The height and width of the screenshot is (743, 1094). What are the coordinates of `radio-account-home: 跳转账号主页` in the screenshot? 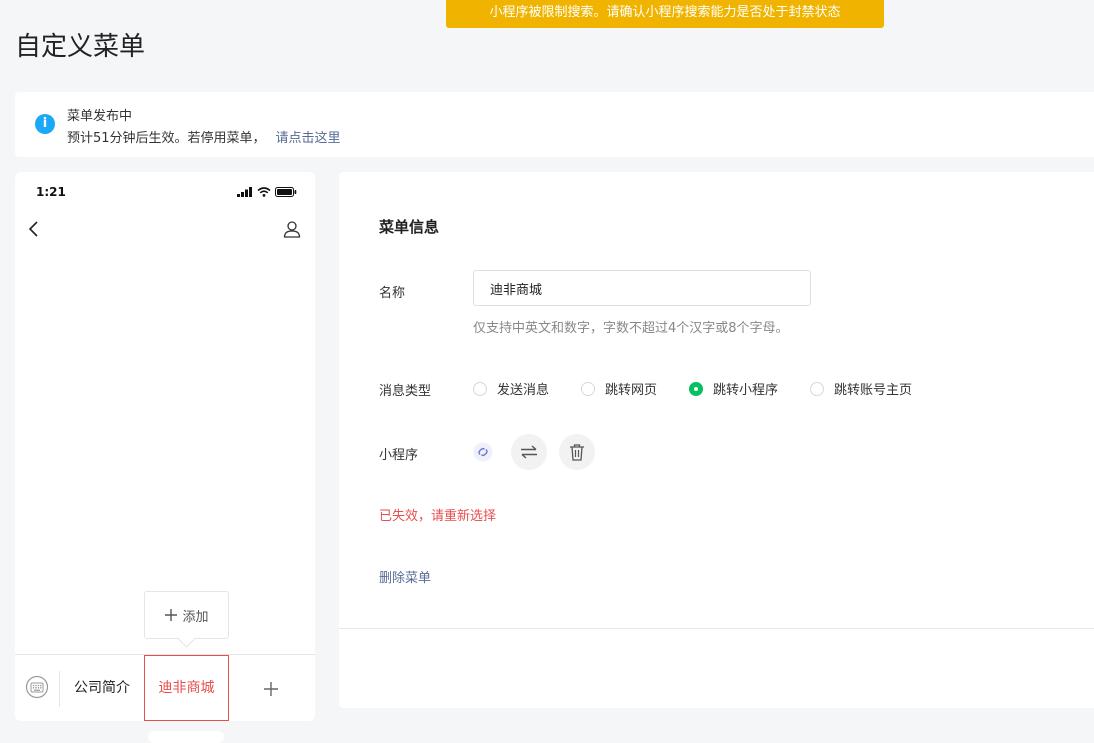 It's located at (861, 388).